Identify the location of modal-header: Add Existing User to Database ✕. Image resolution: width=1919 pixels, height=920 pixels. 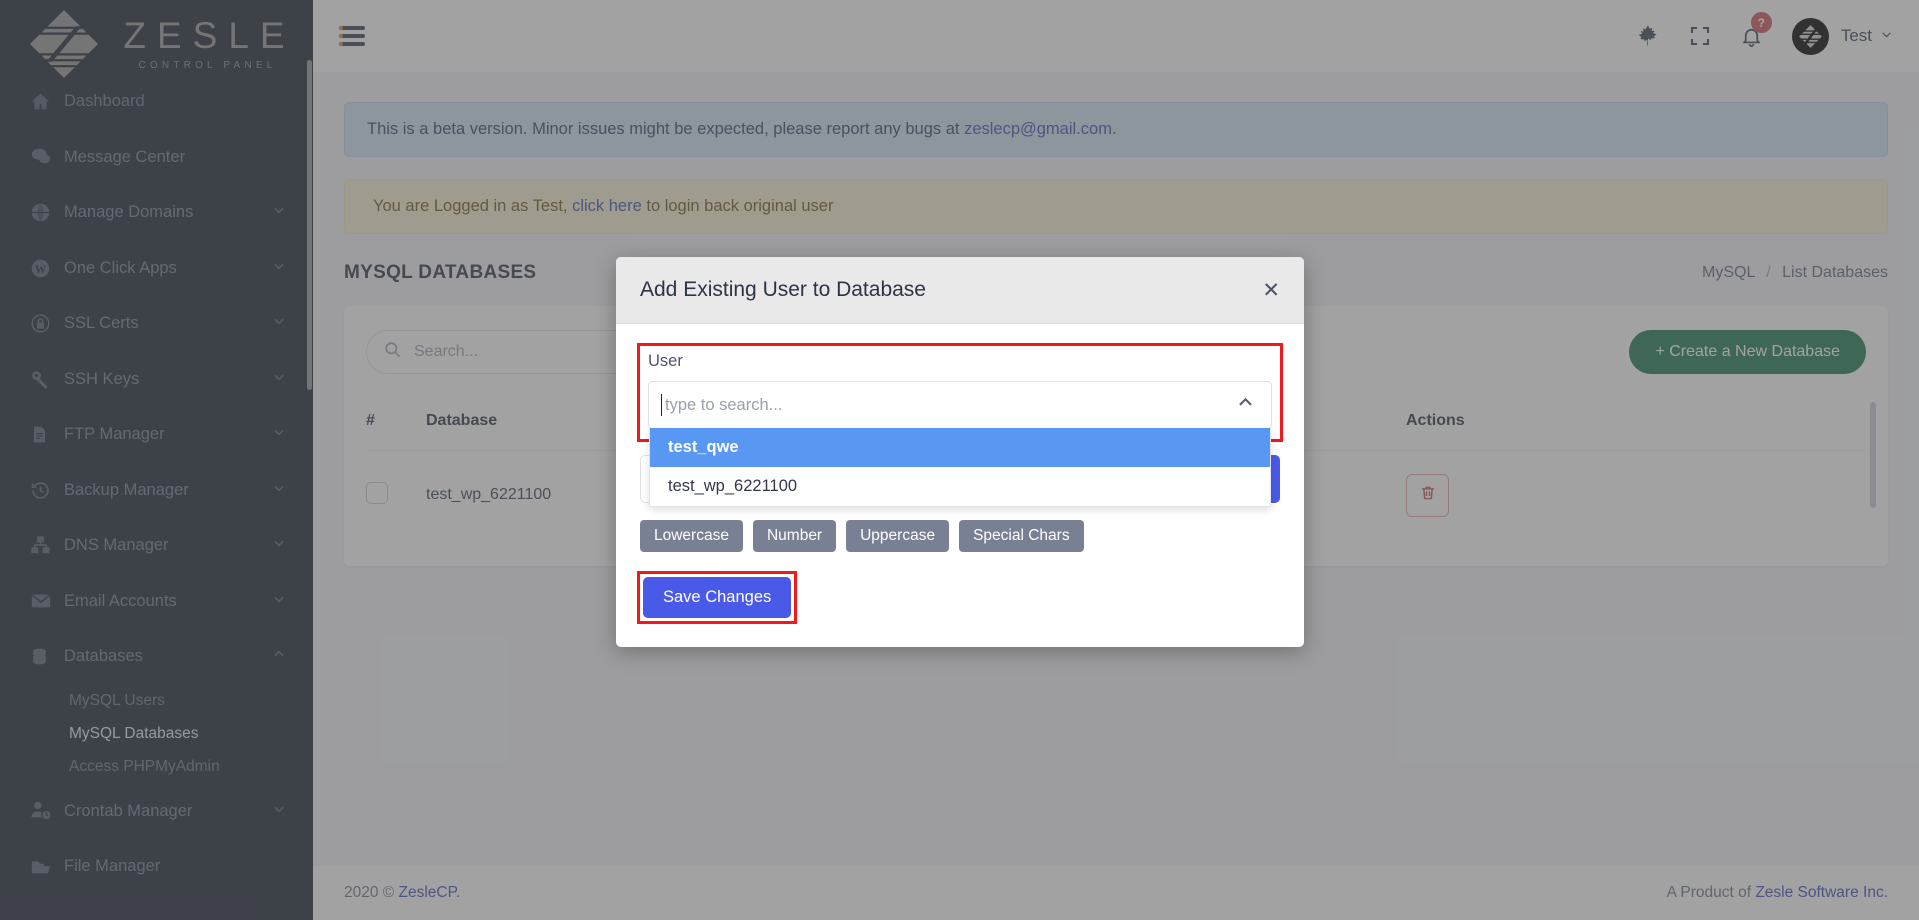
(960, 290).